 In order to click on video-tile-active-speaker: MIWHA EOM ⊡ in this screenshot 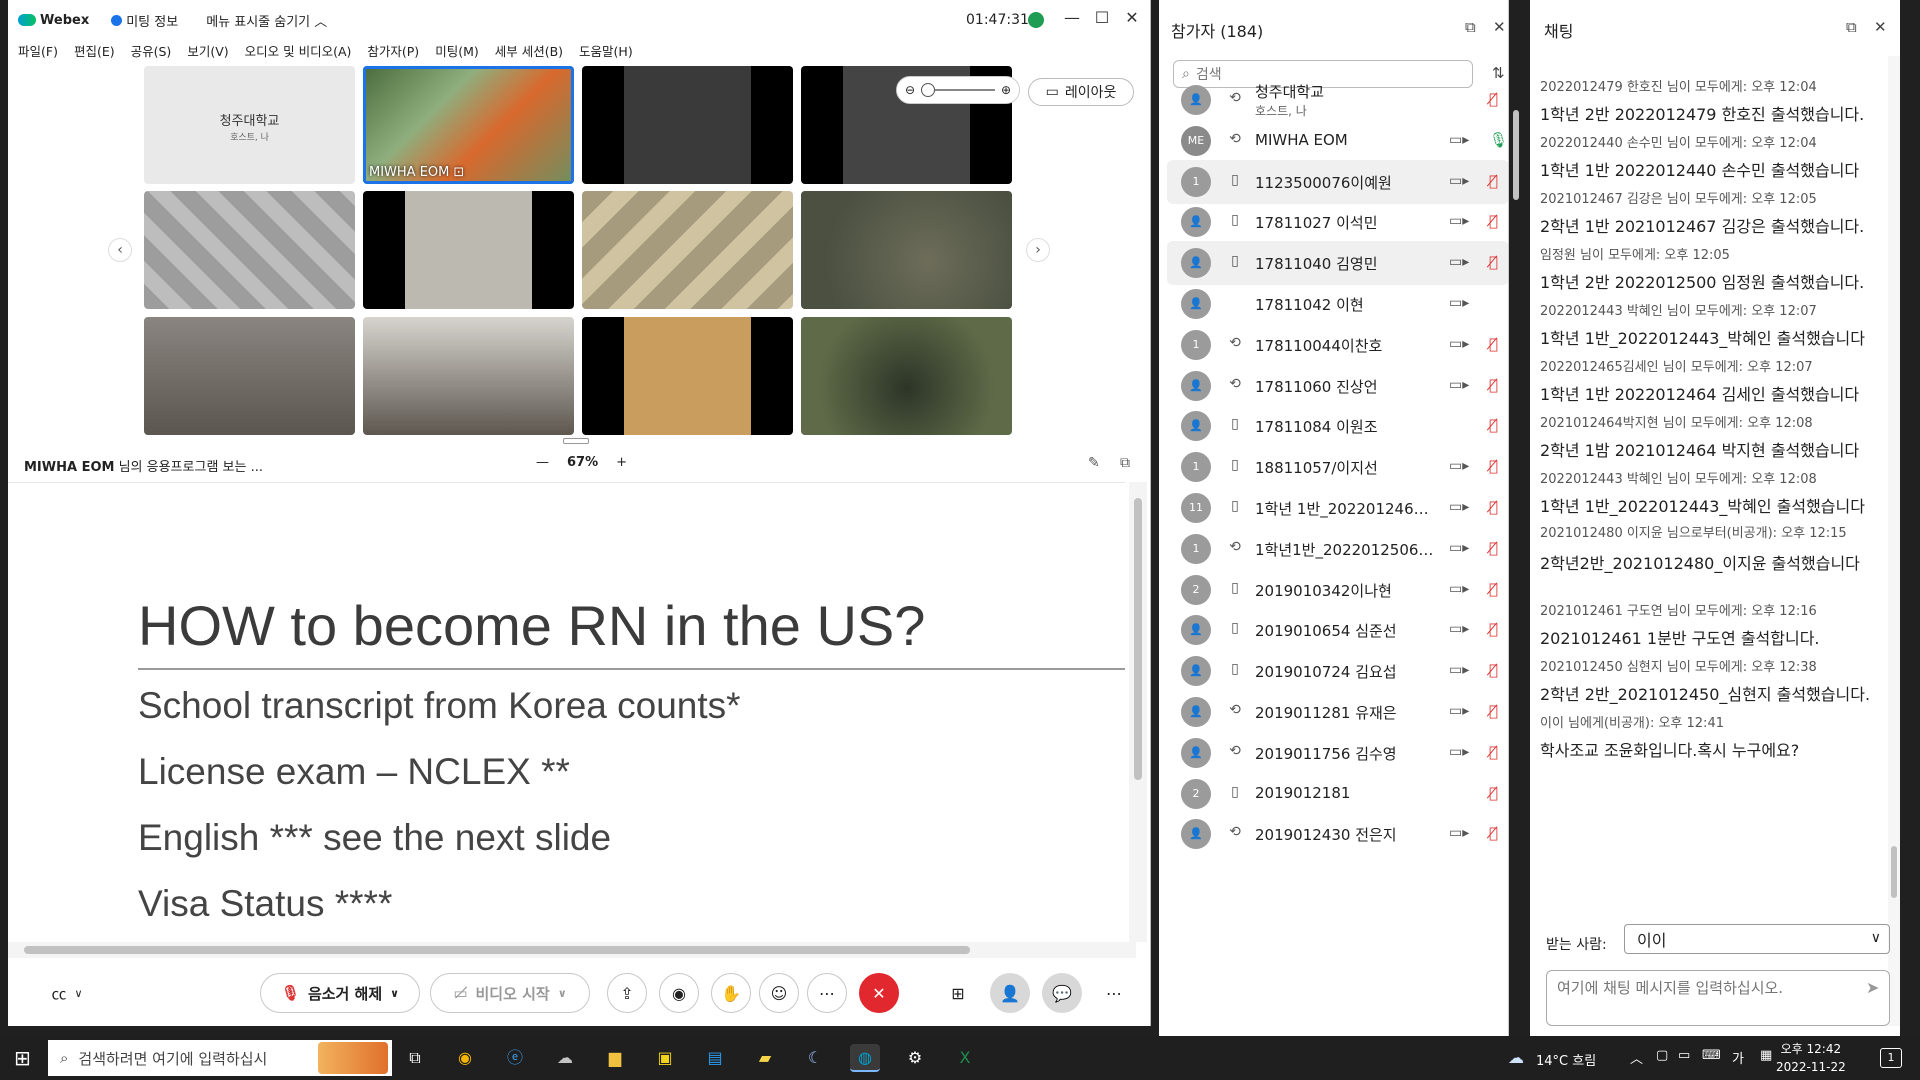, I will do `click(468, 125)`.